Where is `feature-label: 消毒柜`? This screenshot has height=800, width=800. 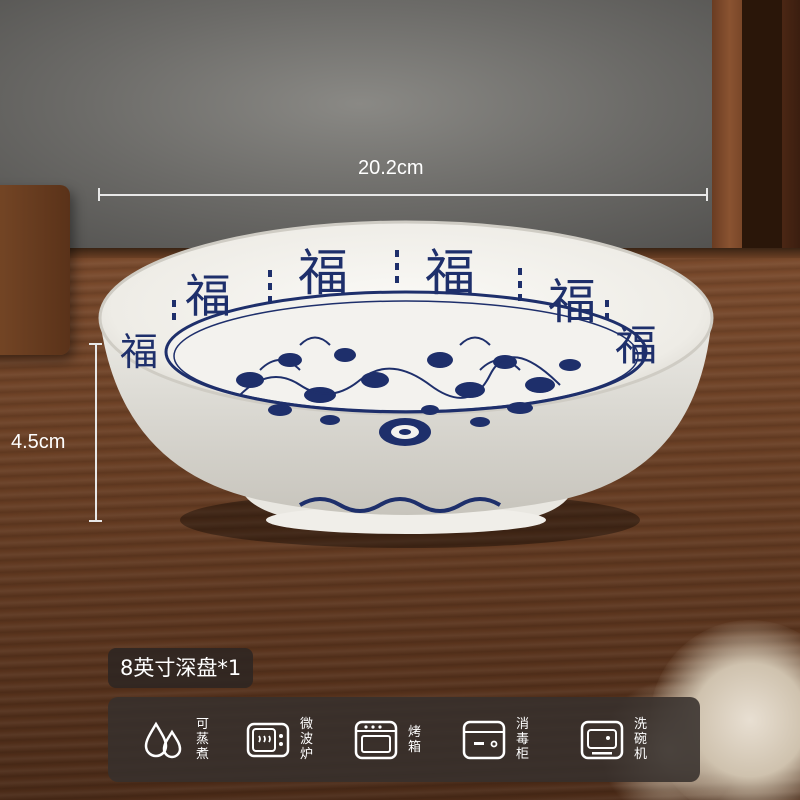 feature-label: 消毒柜 is located at coordinates (523, 739).